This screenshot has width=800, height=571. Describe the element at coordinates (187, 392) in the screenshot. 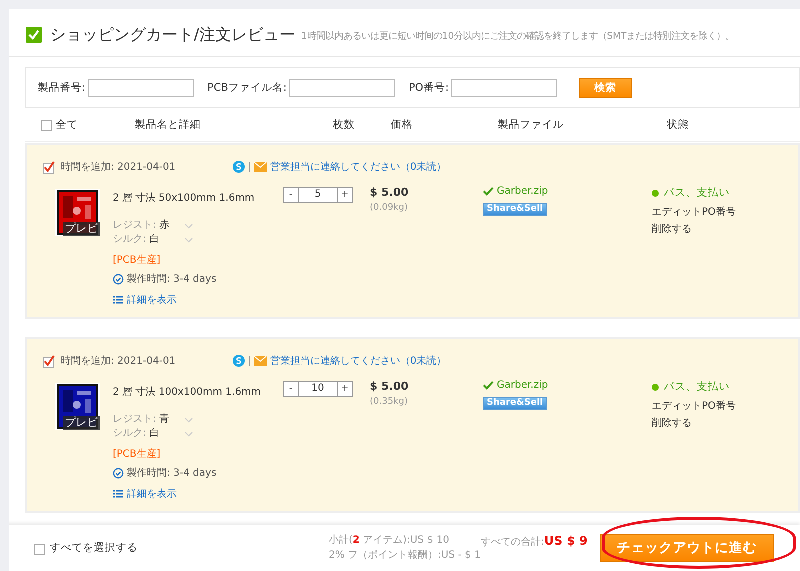

I see `product-spec: 2 層 寸法 100x100mm 1.6mm` at that location.